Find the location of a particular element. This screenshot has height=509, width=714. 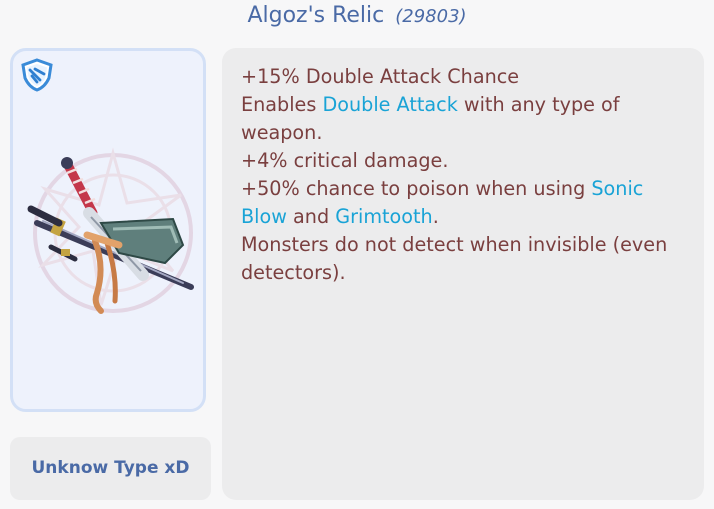

shield-icon is located at coordinates (37, 75).